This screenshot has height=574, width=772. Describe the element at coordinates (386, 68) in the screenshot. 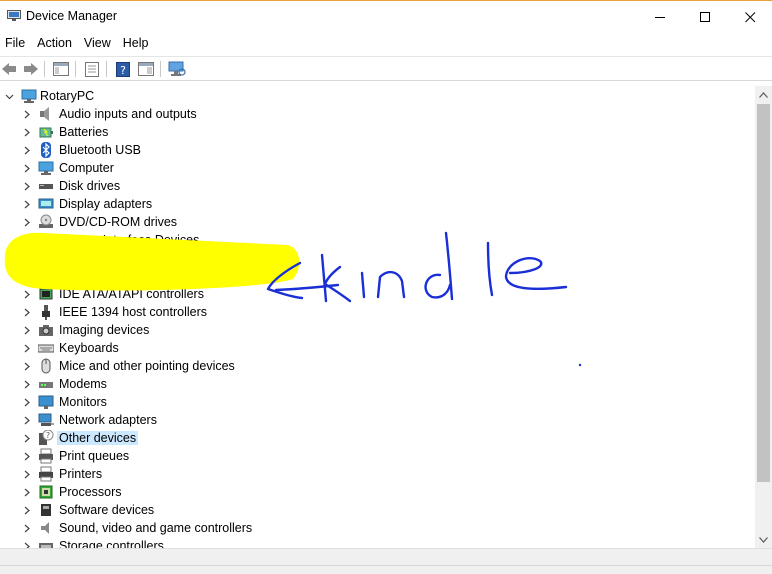

I see `toolbar: ?` at that location.